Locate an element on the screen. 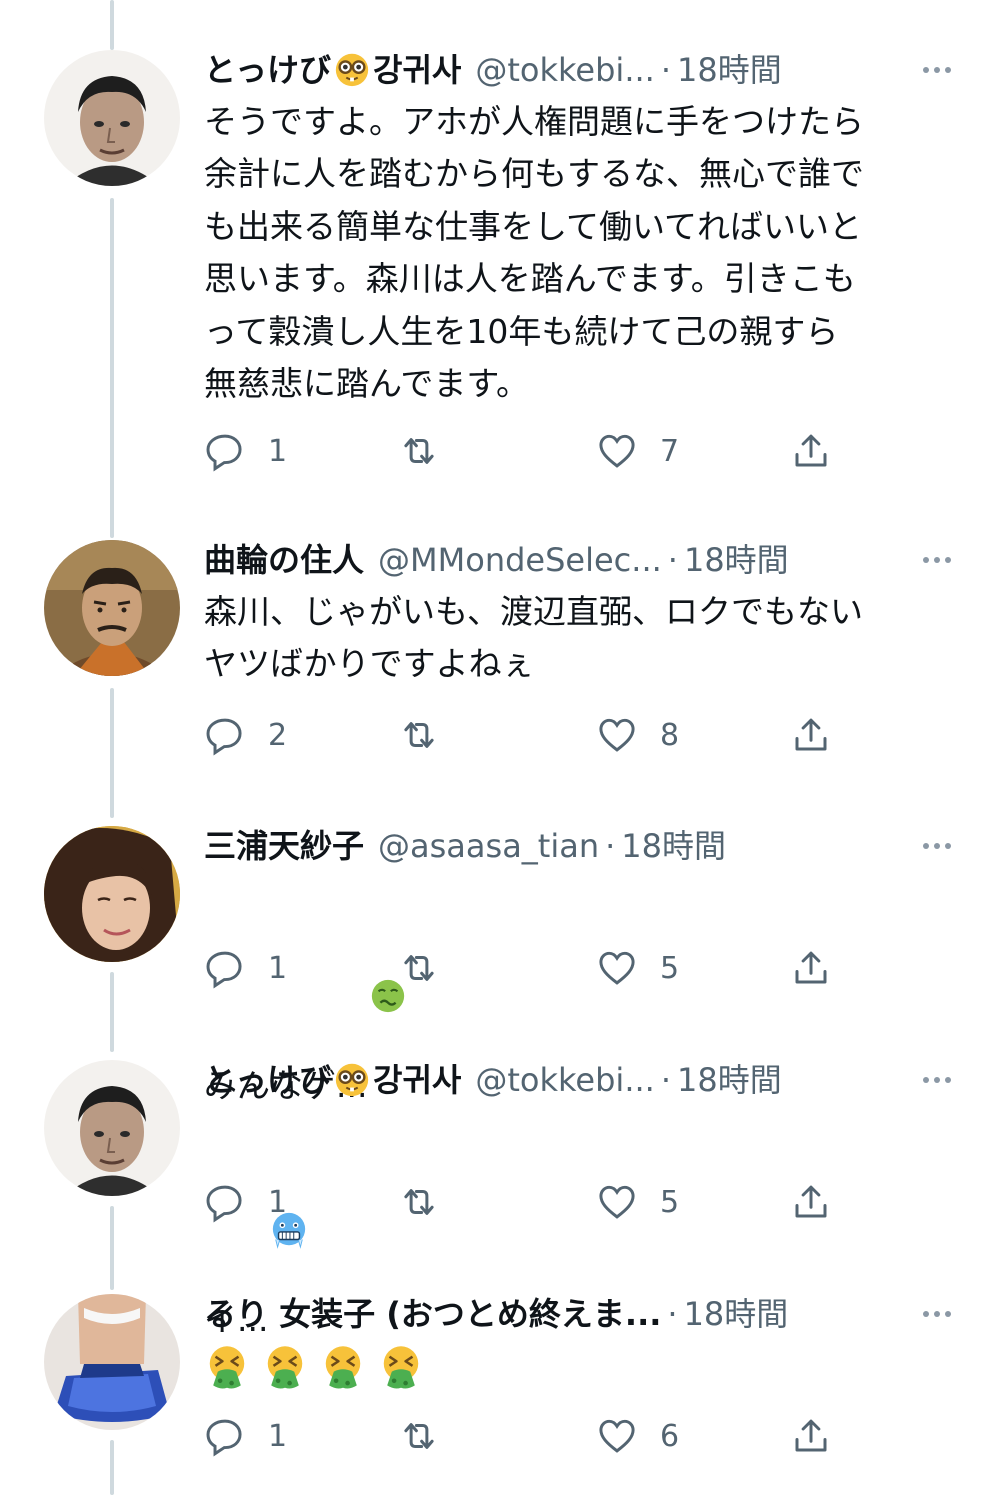  tweet-header: 曲輪の住人 @MMondeSelec... · 18時間 is located at coordinates (581, 560).